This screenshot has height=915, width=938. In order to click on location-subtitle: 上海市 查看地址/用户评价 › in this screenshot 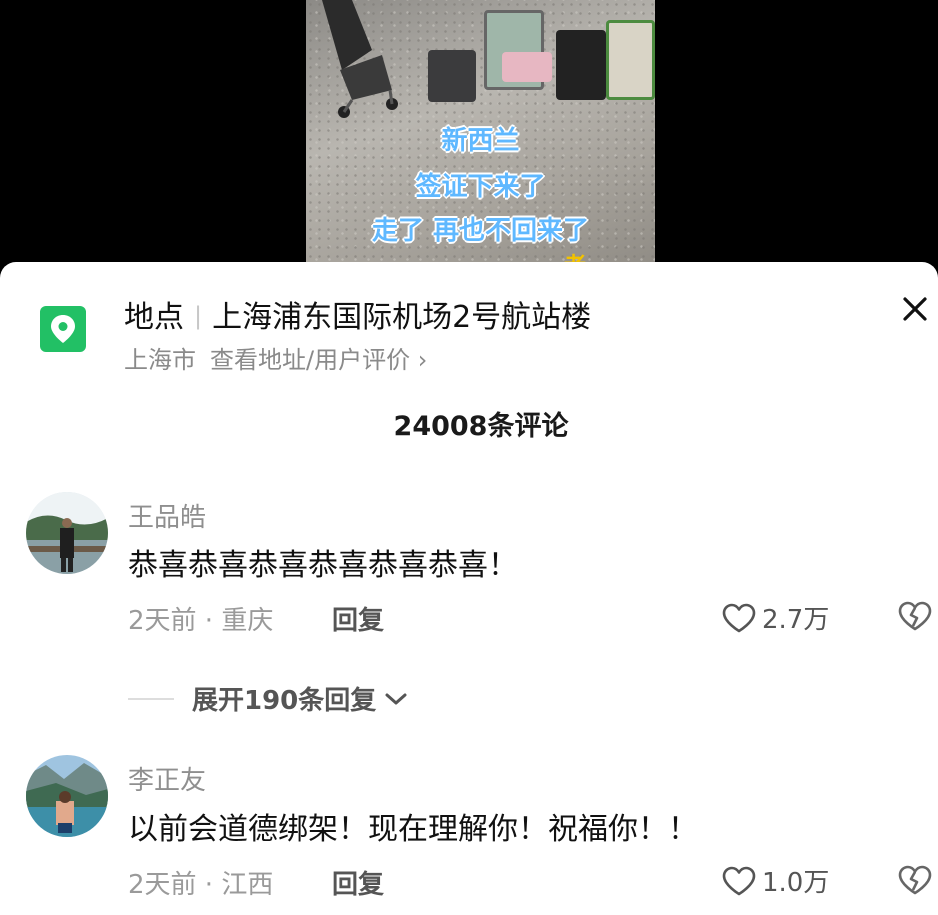, I will do `click(275, 357)`.